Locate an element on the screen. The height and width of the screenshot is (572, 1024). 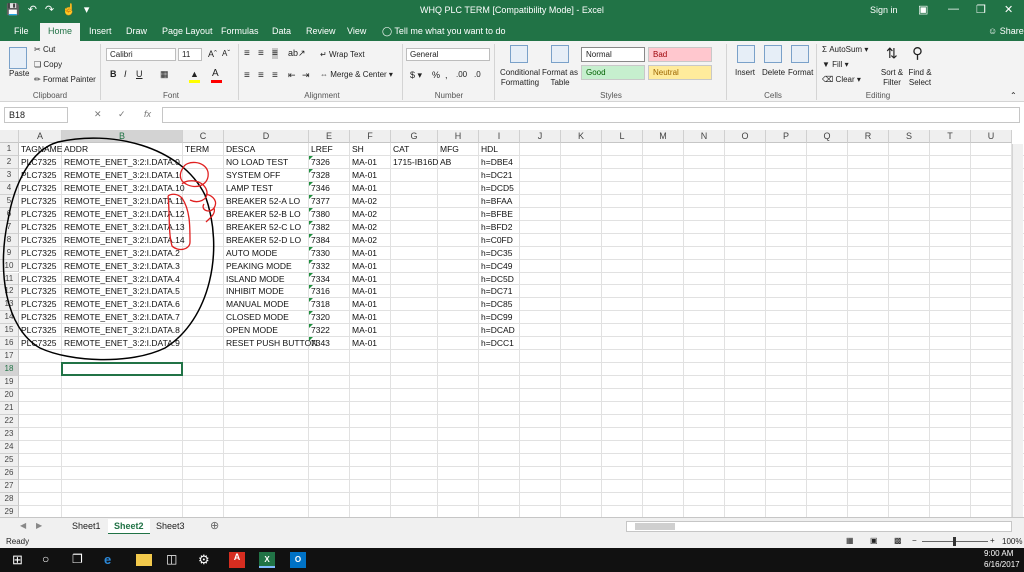
zoom-out-icon: − is located at coordinates (914, 540).